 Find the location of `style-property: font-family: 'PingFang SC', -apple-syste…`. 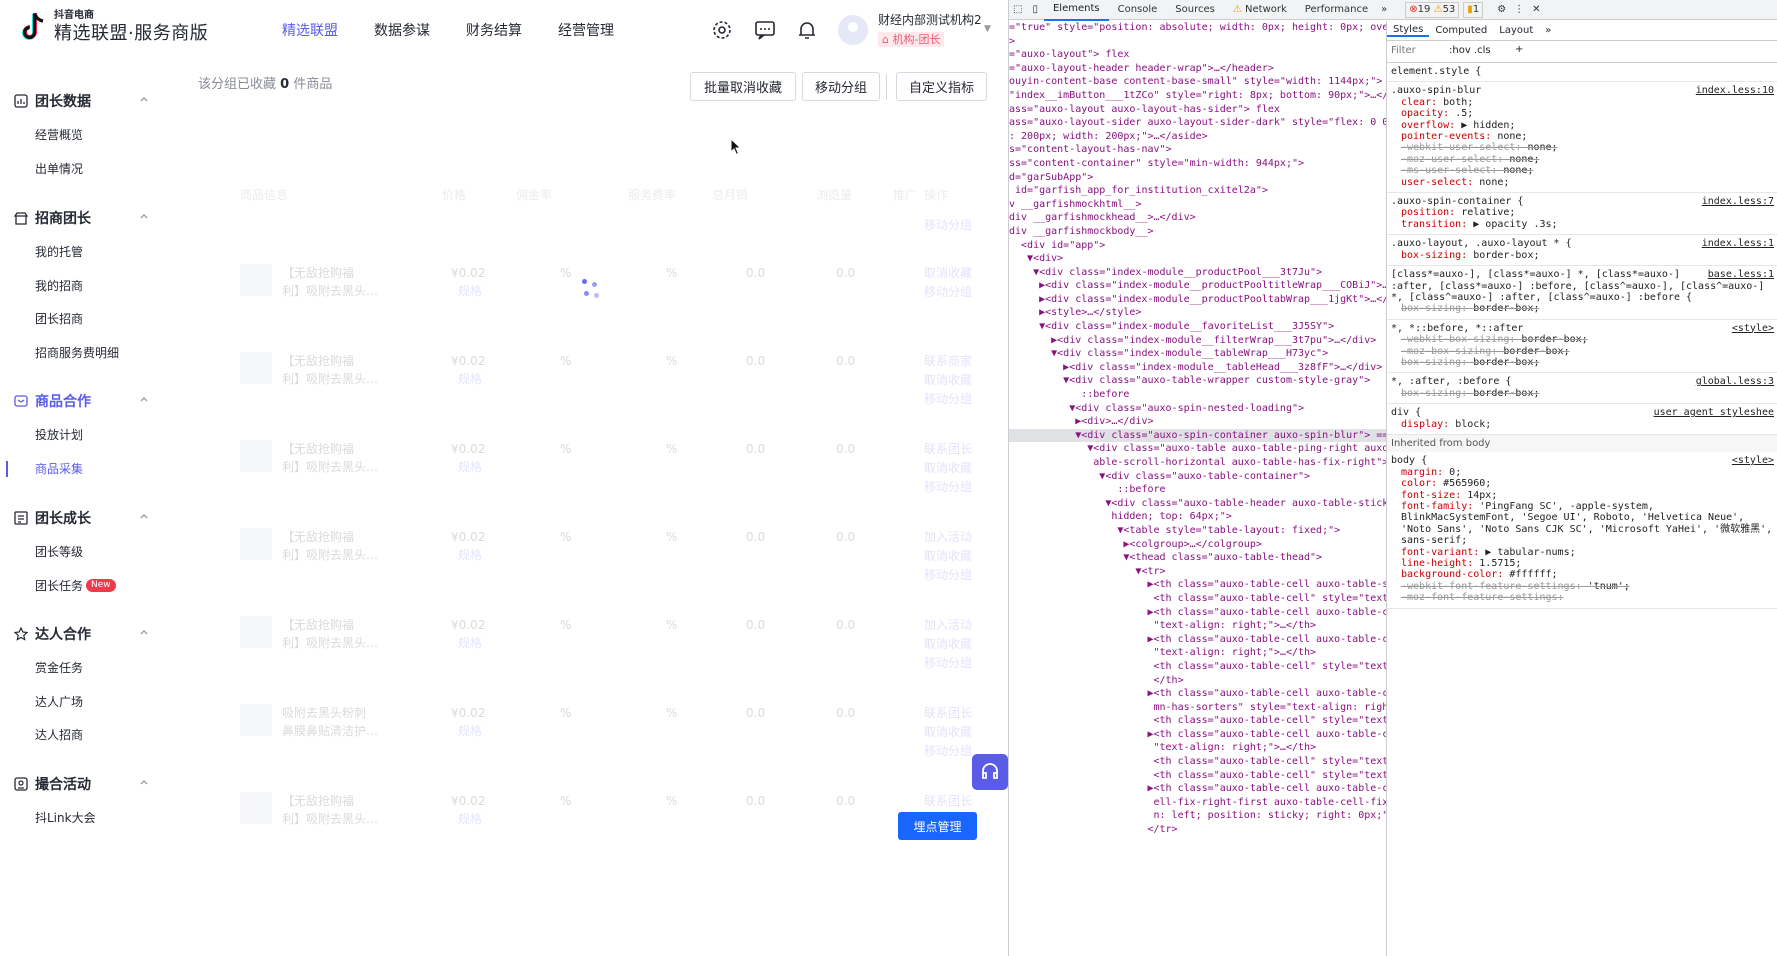

style-property: font-family: 'PingFang SC', -apple-syste… is located at coordinates (1582, 524).